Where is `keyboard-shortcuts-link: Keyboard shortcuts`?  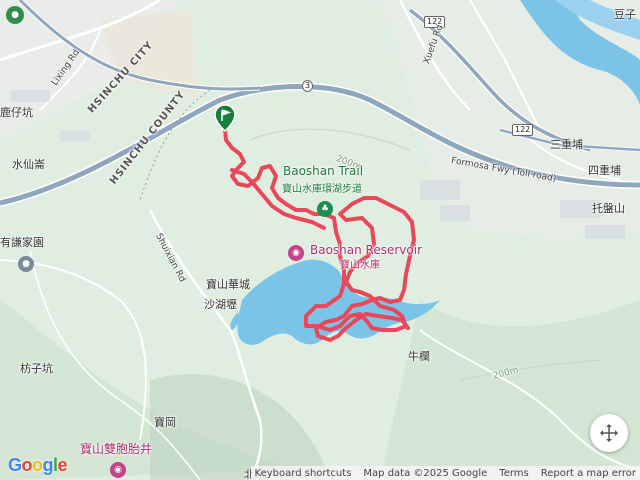
keyboard-shortcuts-link: Keyboard shortcuts is located at coordinates (303, 473).